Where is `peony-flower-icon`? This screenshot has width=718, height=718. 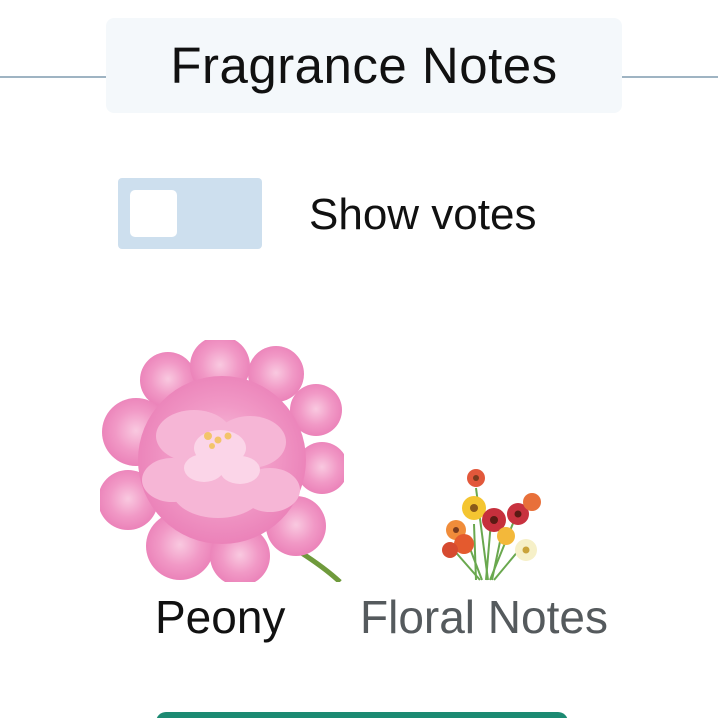 peony-flower-icon is located at coordinates (222, 461).